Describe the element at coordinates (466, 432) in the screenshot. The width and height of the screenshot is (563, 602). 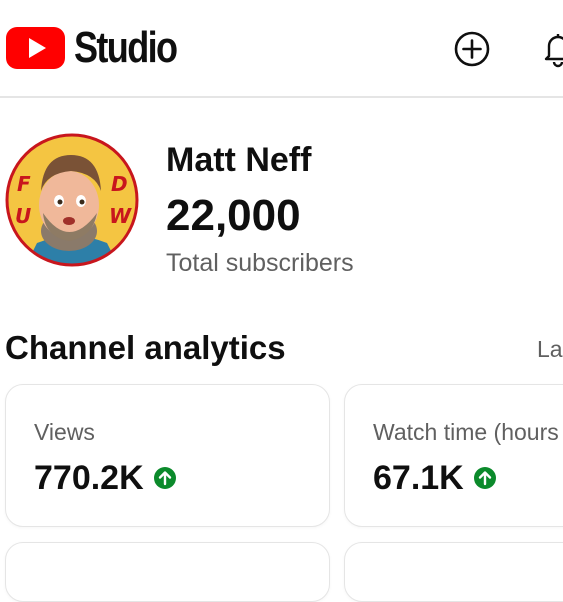
I see `card-label: Watch time (hours` at that location.